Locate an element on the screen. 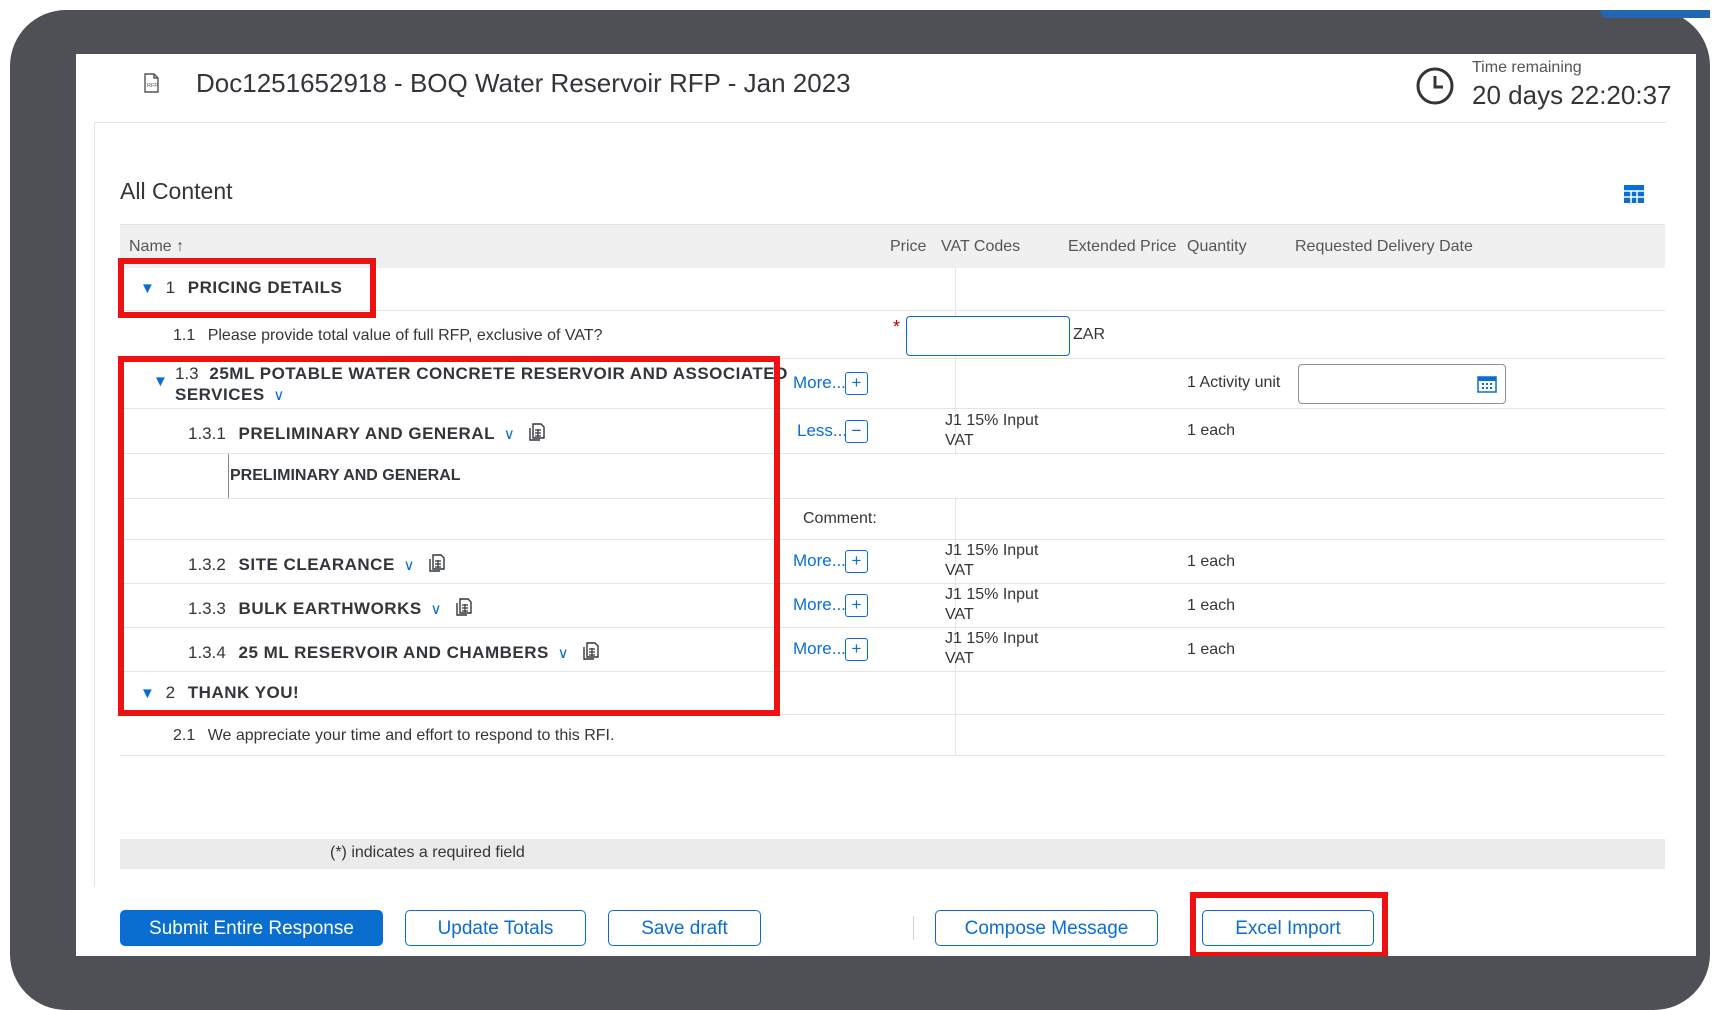  save-draft-button: Save draft is located at coordinates (684, 928).